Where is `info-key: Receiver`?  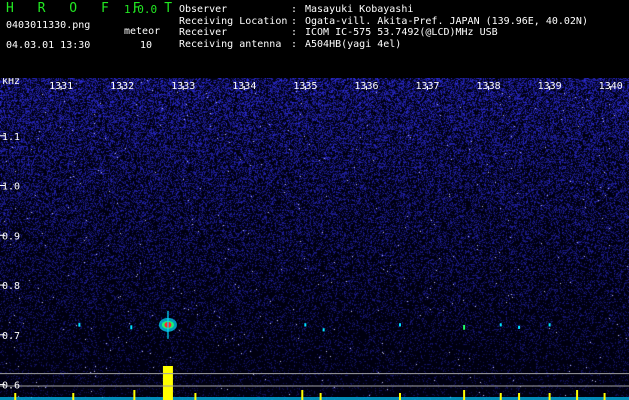 info-key: Receiver is located at coordinates (203, 32).